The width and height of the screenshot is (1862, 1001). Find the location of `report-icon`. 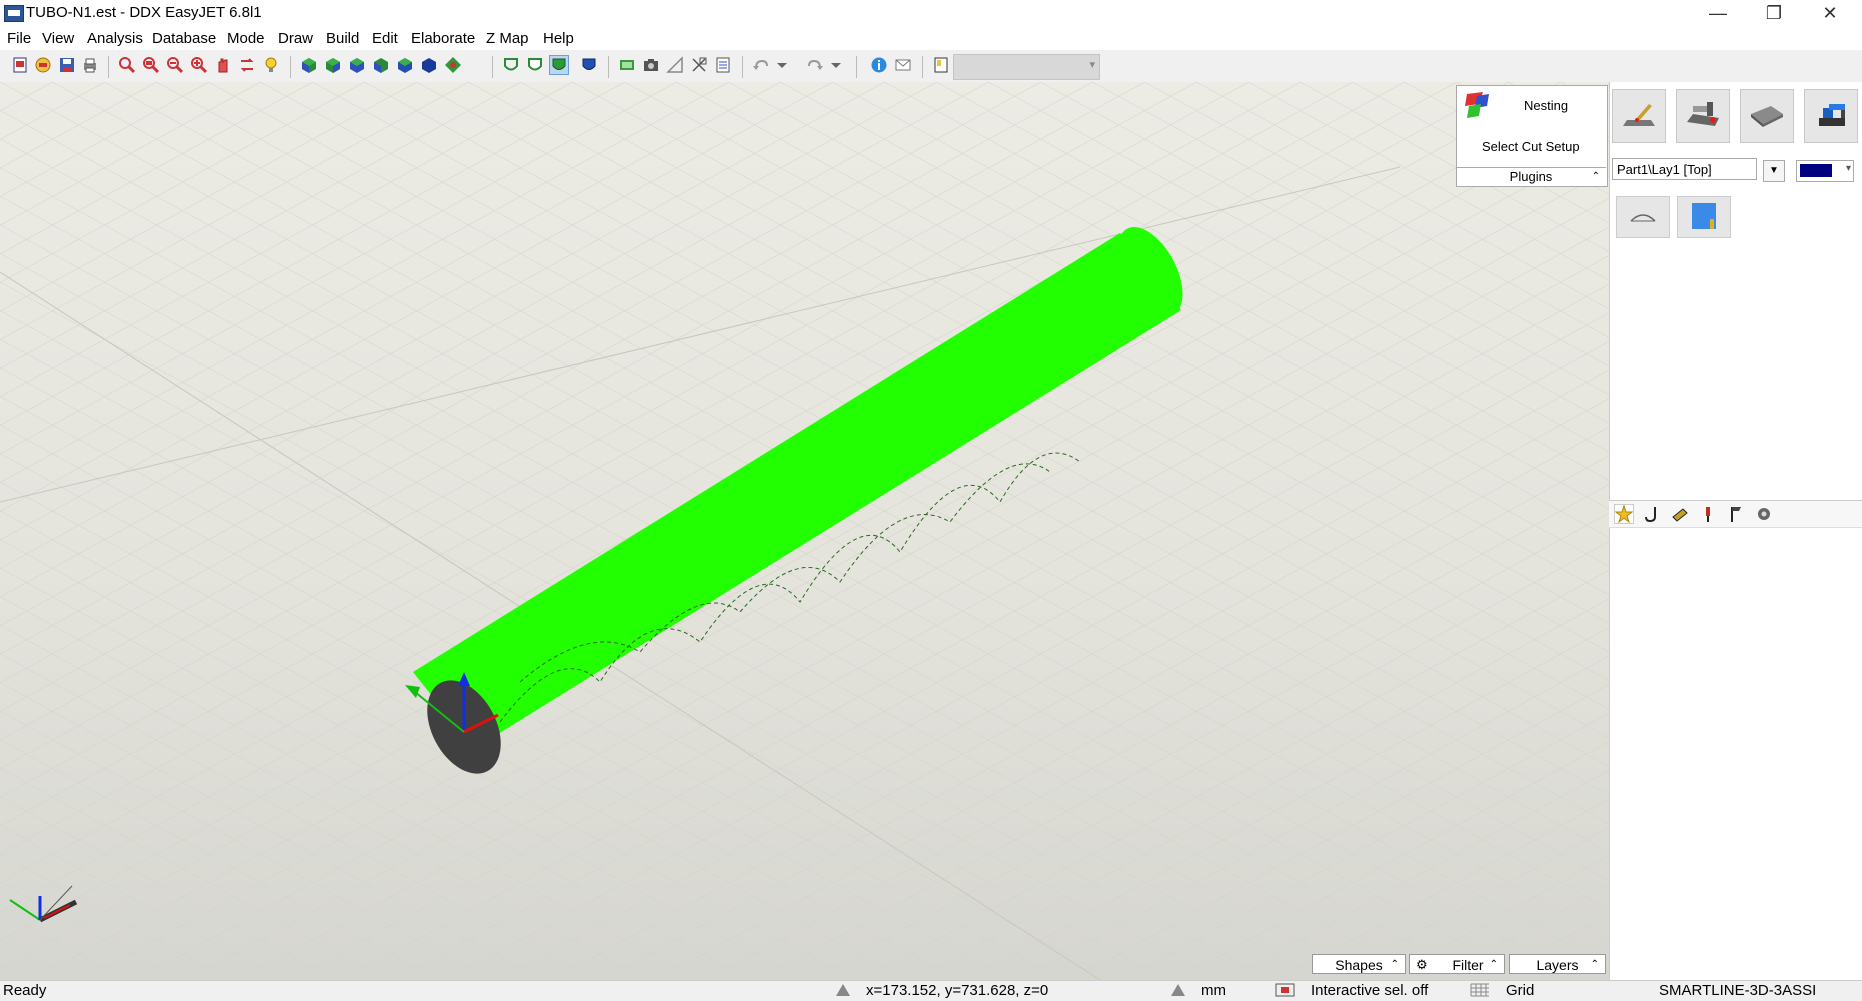

report-icon is located at coordinates (723, 65).